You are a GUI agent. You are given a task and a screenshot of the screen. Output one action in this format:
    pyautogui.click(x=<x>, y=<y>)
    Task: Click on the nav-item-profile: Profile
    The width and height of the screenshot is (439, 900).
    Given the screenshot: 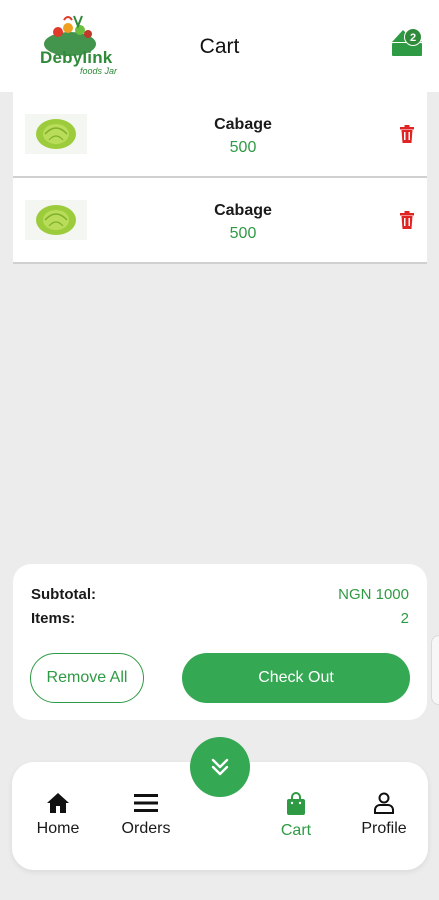 What is the action you would take?
    pyautogui.click(x=384, y=815)
    